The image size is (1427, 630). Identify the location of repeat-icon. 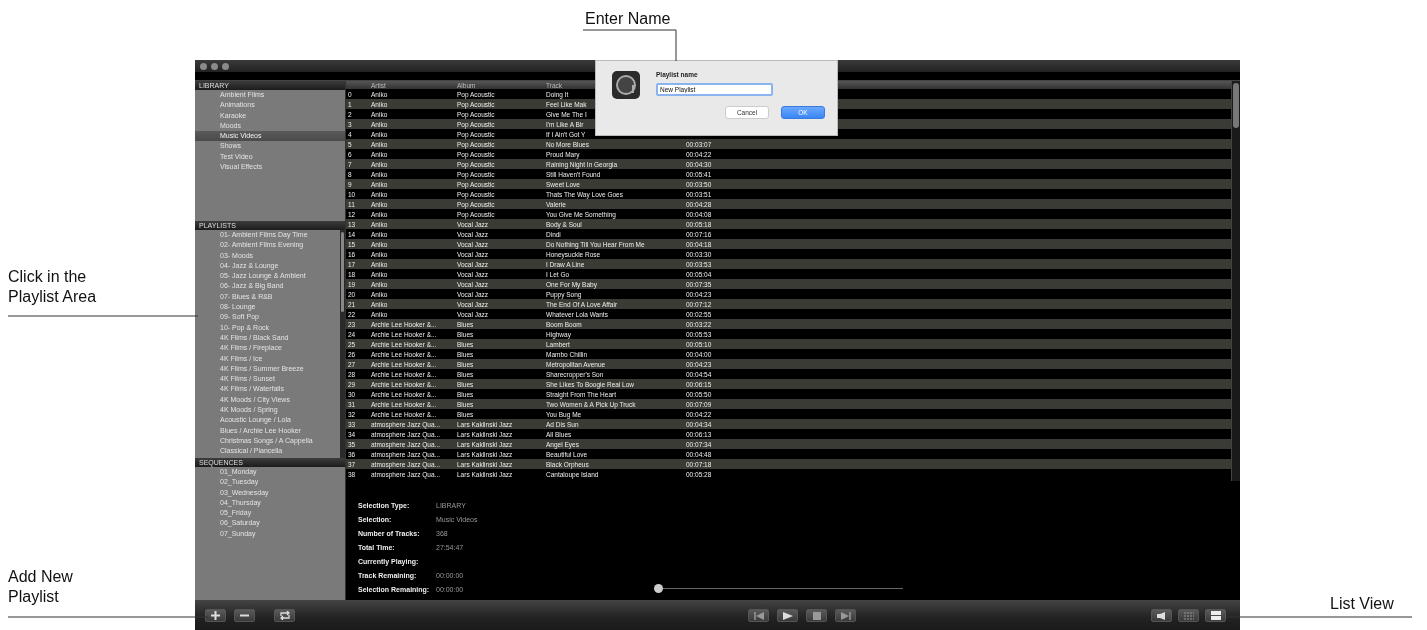
(284, 615).